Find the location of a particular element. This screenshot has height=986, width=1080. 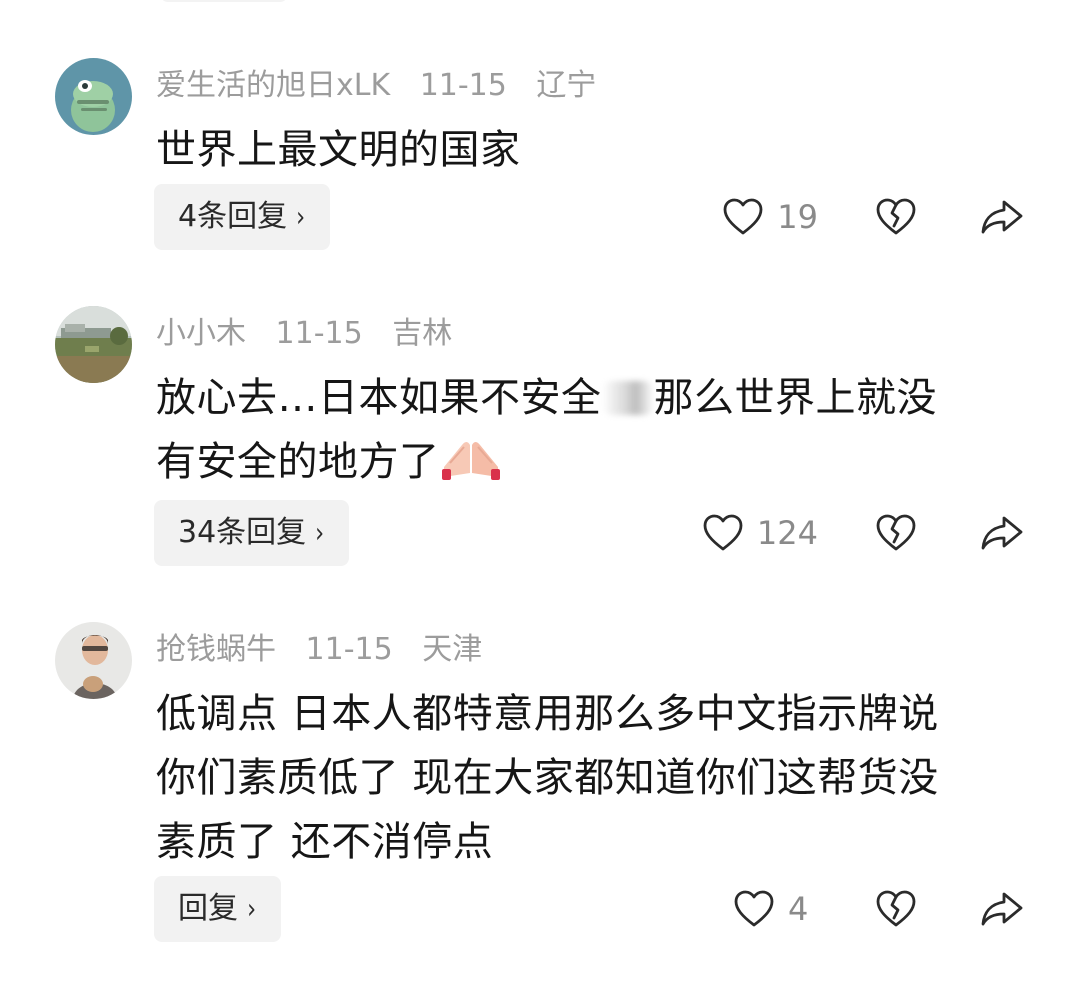

comment-text: 放心去…日本如果不安全 那么世界上就没 有安全的地方了 is located at coordinates (591, 430).